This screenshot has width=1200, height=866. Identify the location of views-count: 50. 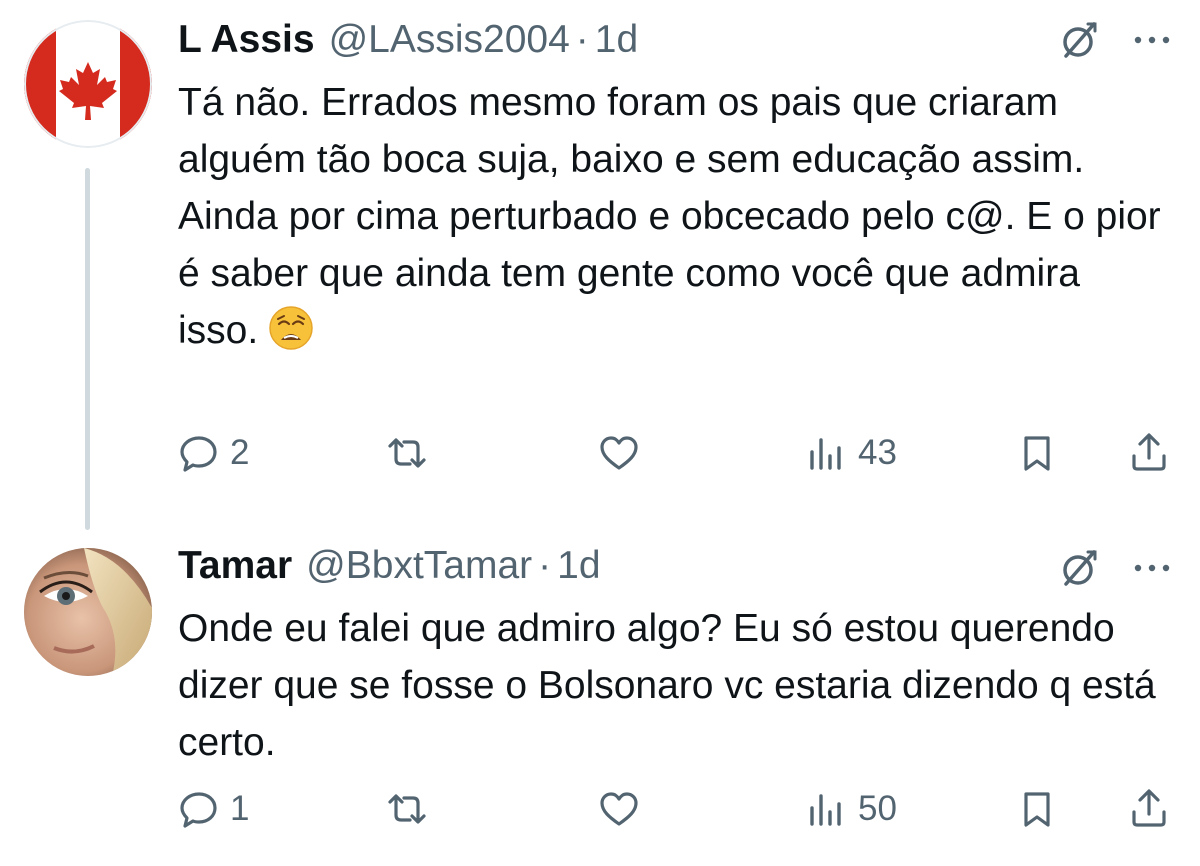
(877, 808).